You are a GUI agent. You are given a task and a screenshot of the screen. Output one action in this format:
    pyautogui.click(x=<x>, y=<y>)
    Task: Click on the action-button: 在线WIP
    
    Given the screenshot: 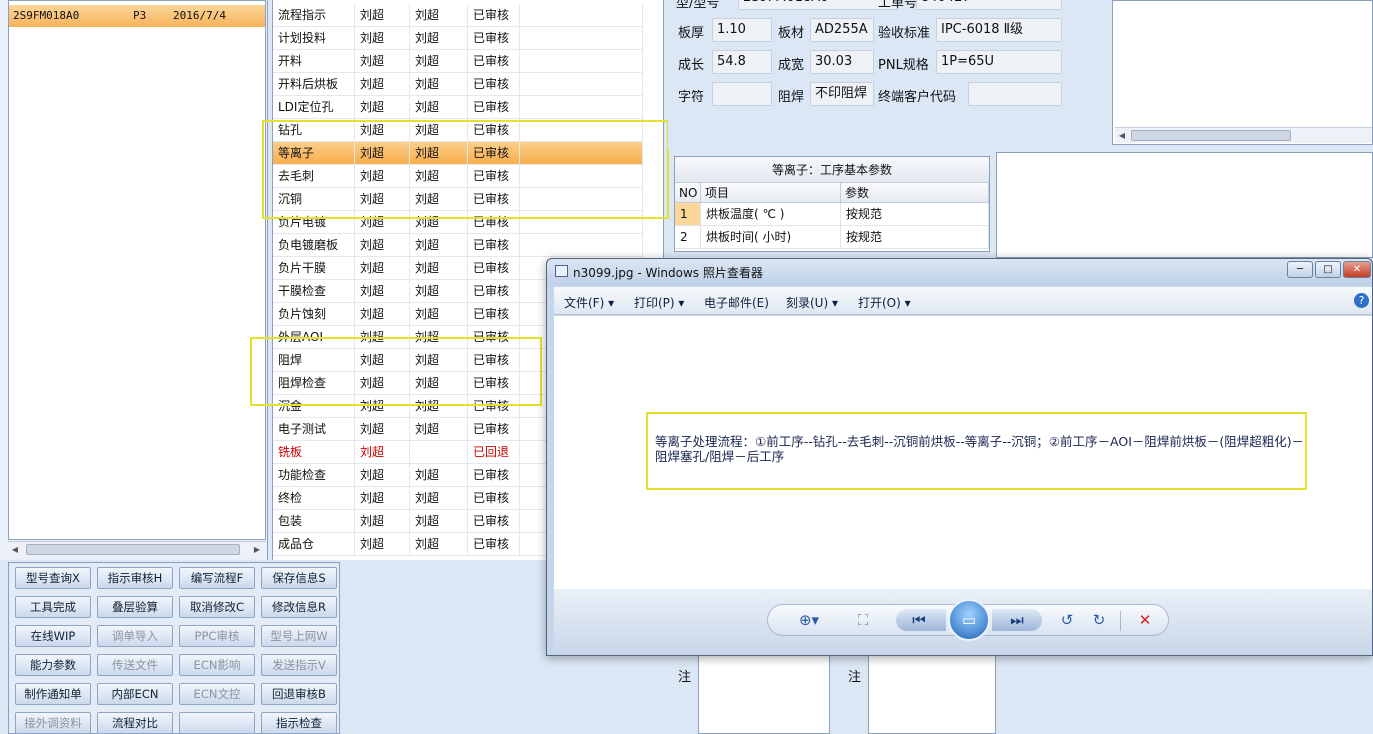 What is the action you would take?
    pyautogui.click(x=53, y=636)
    